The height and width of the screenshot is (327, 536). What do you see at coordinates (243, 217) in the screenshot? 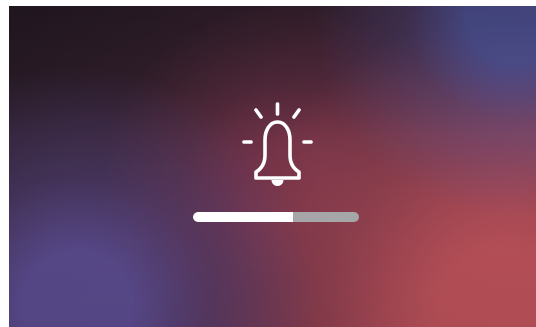
I see `volume-progress-fill` at bounding box center [243, 217].